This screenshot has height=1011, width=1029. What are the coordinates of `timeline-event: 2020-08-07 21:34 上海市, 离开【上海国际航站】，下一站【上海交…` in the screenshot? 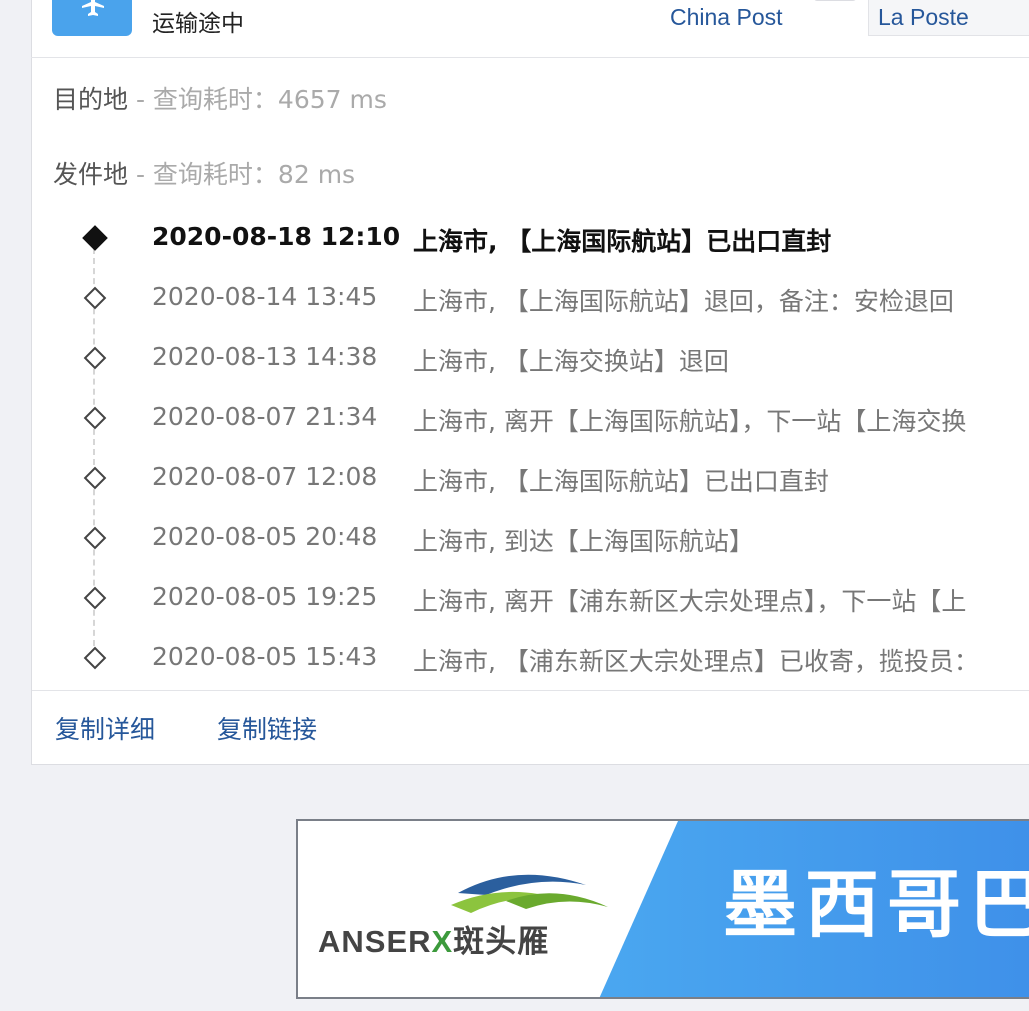 It's located at (514, 418).